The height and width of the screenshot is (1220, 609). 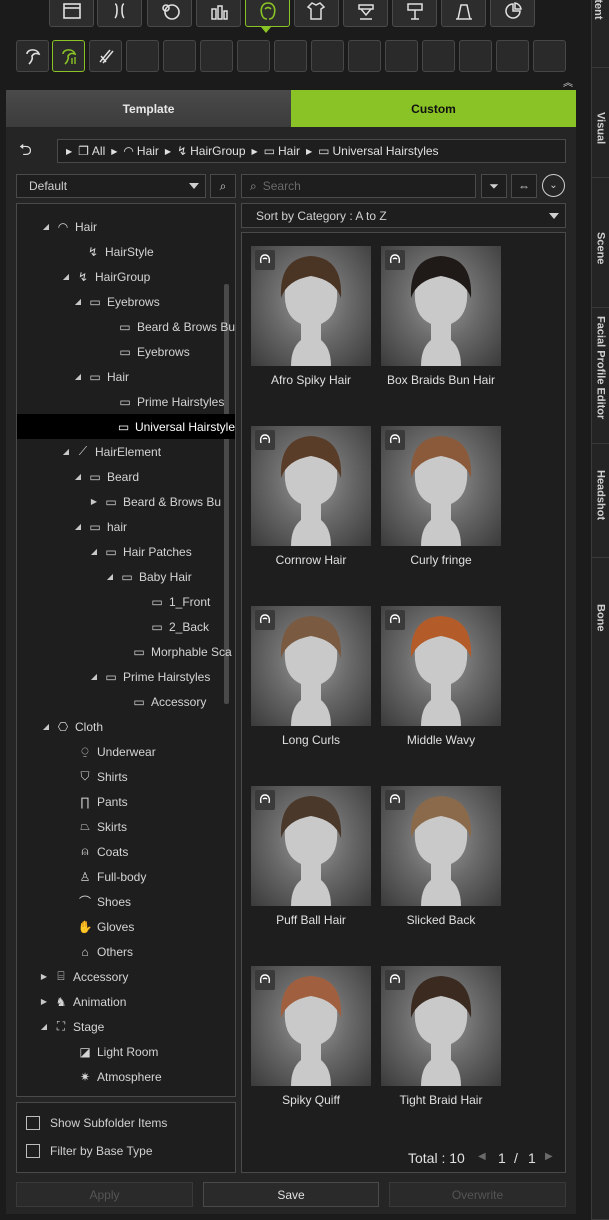 What do you see at coordinates (223, 186) in the screenshot?
I see `find-folder-icon: ⌕` at bounding box center [223, 186].